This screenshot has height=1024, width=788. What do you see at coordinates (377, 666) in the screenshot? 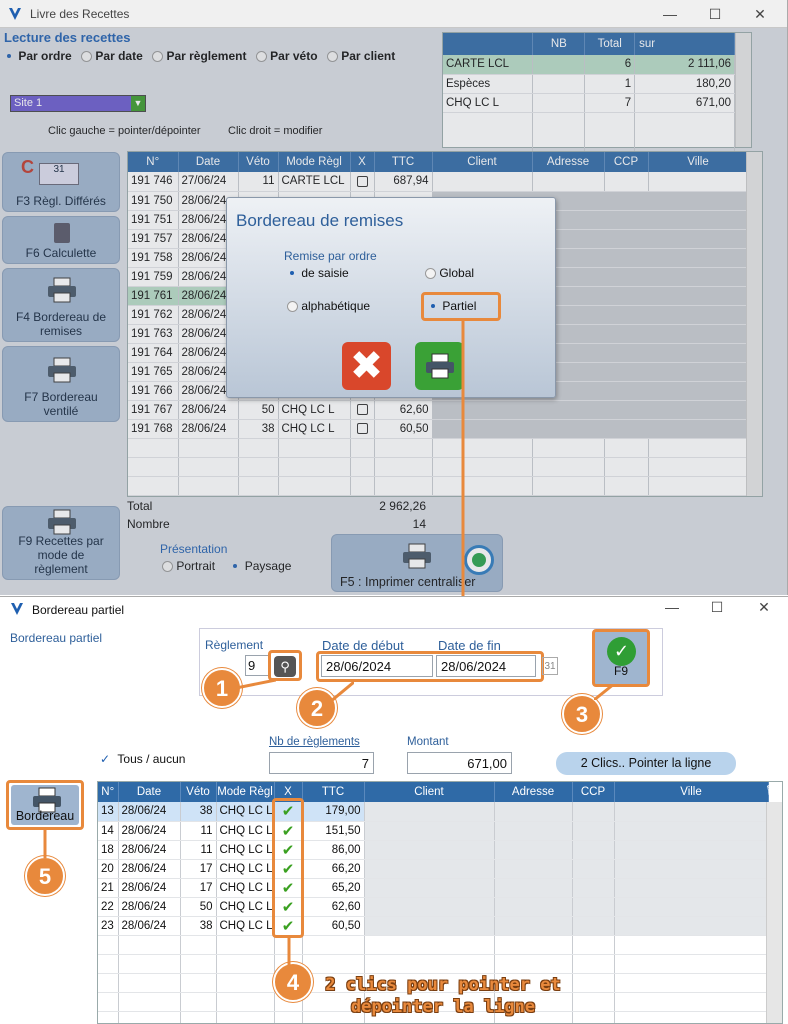
I see `date-debut-input: 28/06/2024` at bounding box center [377, 666].